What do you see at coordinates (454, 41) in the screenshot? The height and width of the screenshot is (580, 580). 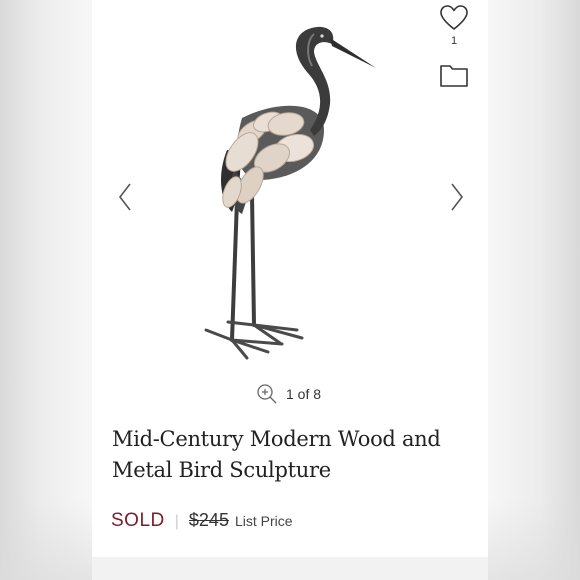 I see `like-count: 1` at bounding box center [454, 41].